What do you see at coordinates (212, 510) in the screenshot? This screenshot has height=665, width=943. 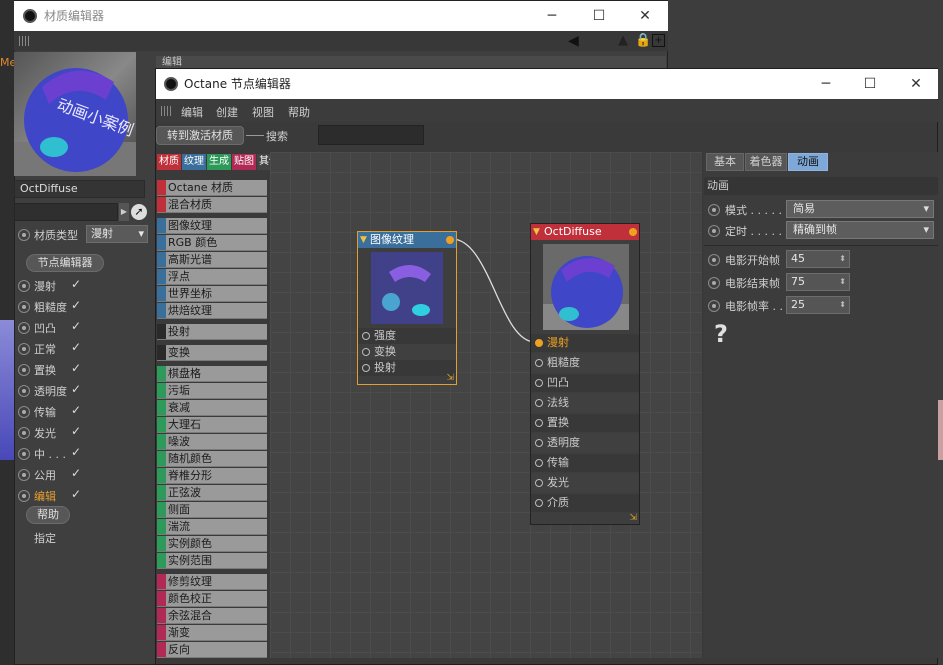 I see `library-item: 侧面` at bounding box center [212, 510].